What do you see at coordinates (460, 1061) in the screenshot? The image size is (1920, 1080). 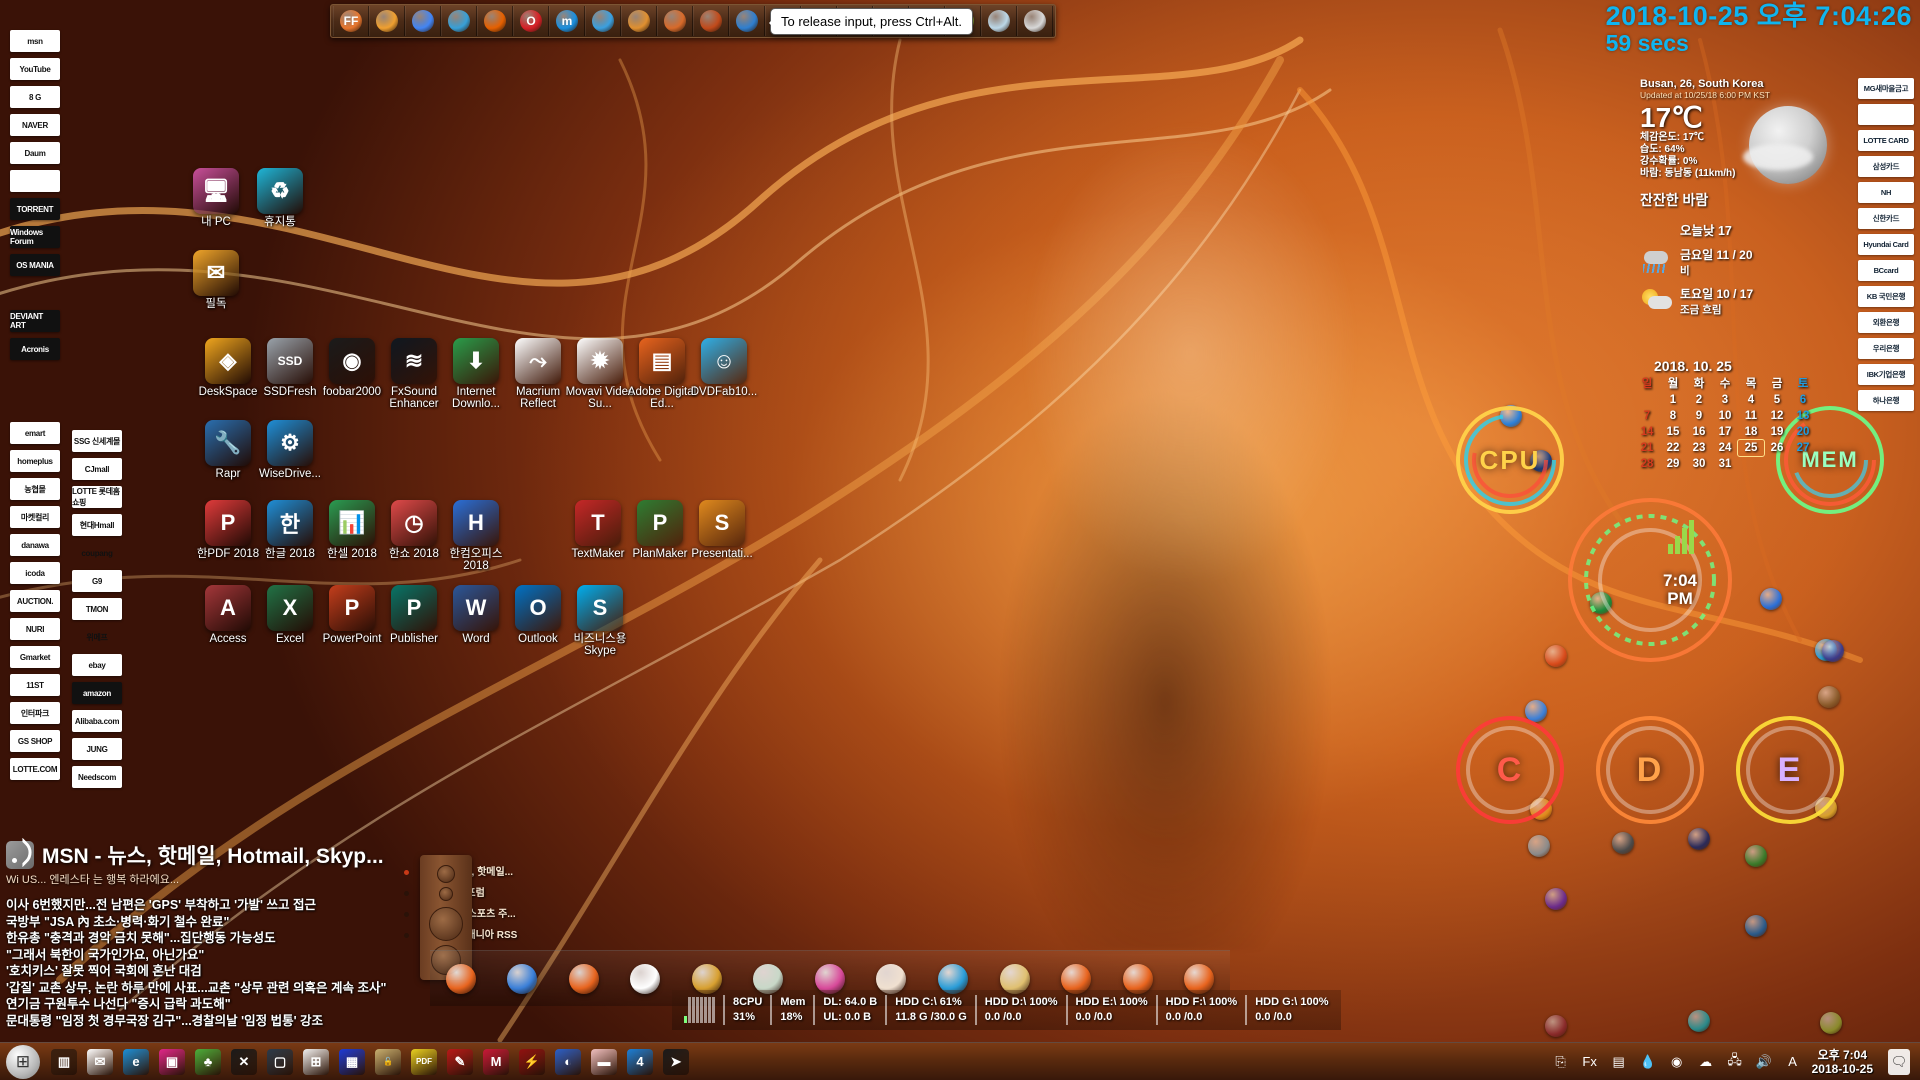 I see `taskbar-red-tool-icon: ✎` at bounding box center [460, 1061].